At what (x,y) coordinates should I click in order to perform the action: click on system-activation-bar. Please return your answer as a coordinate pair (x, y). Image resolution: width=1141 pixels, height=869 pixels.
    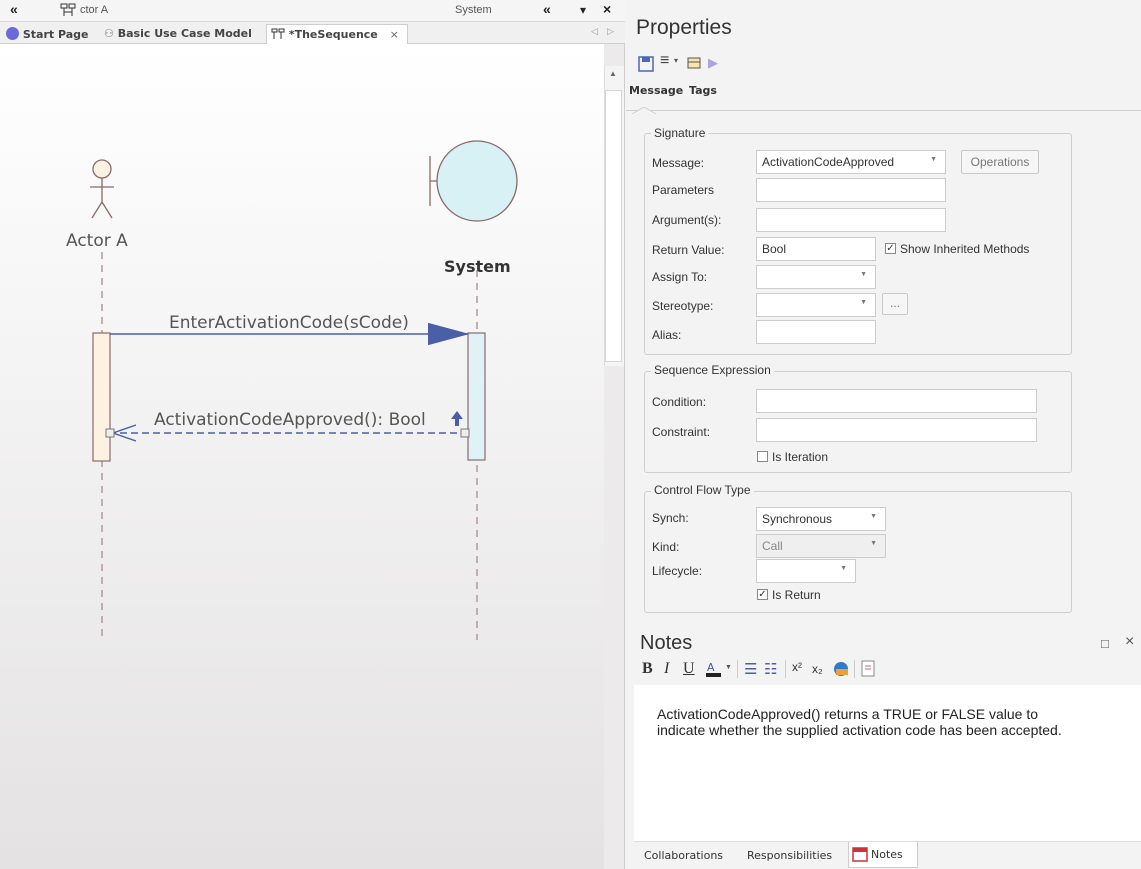
    Looking at the image, I should click on (476, 396).